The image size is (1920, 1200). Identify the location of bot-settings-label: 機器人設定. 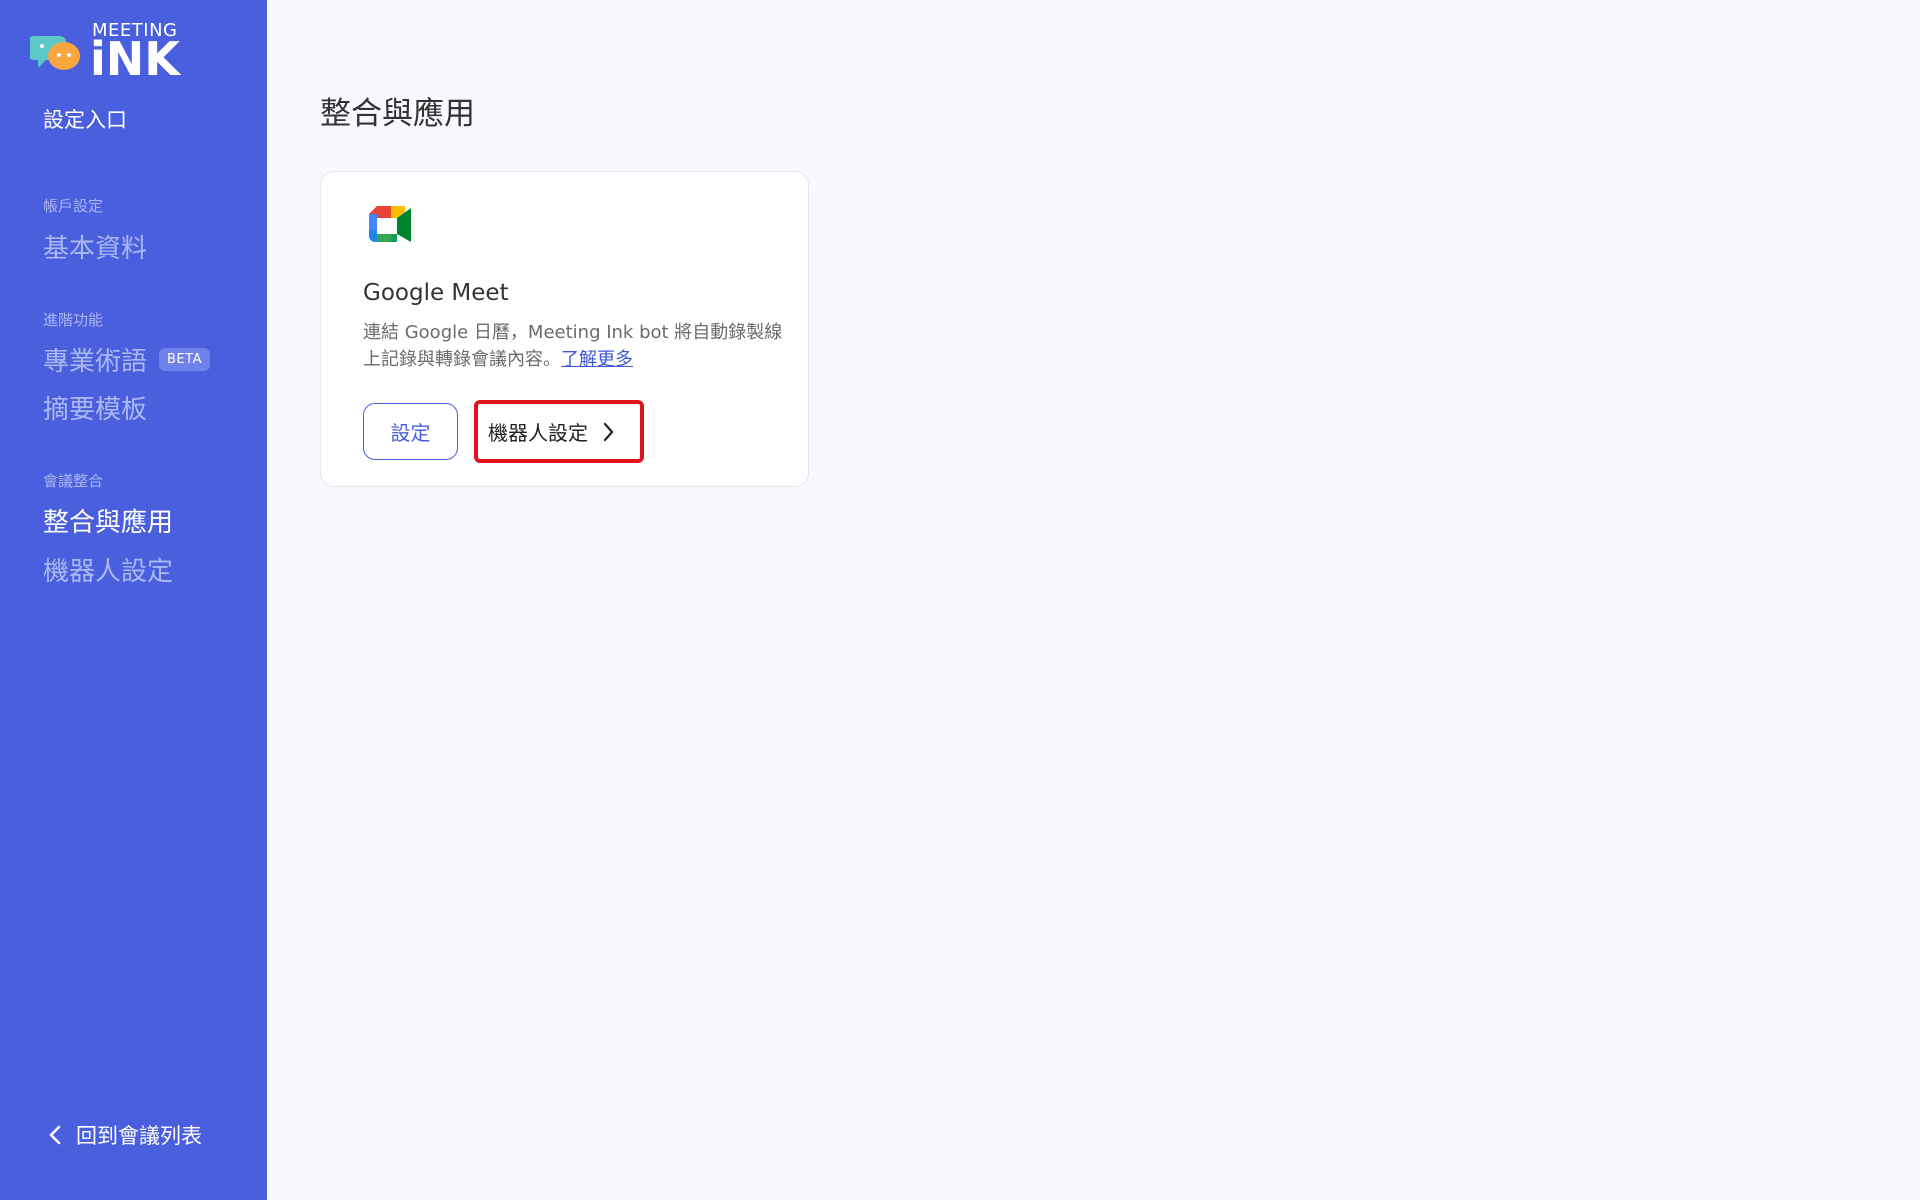
(538, 433).